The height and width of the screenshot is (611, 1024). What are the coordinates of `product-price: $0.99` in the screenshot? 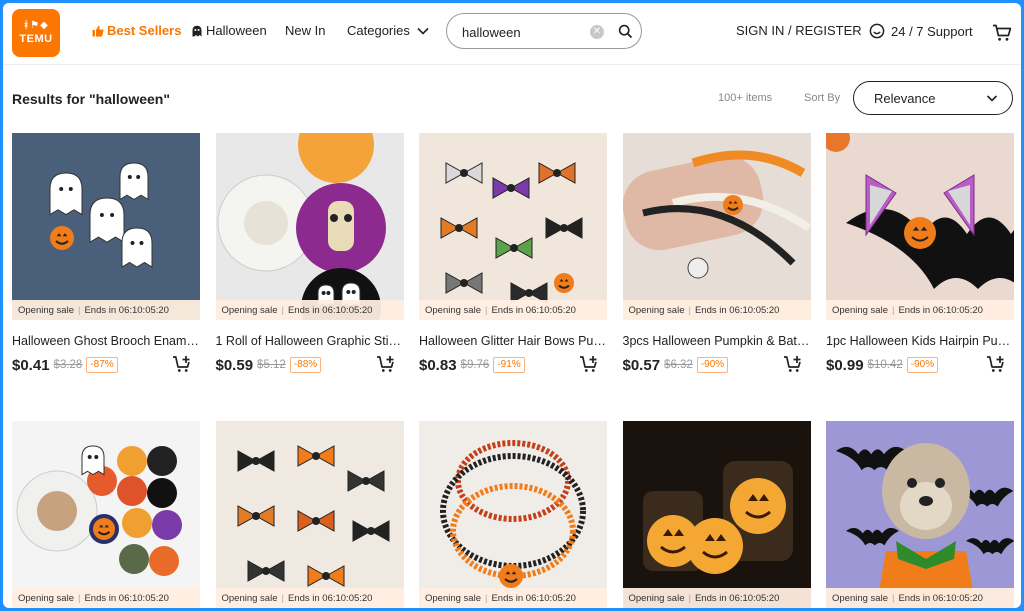 It's located at (845, 365).